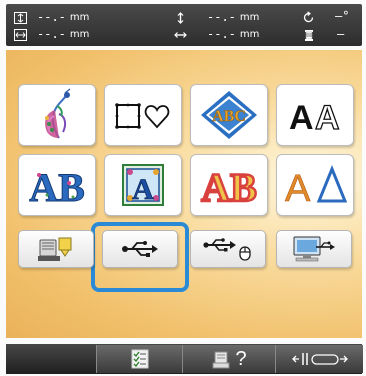 The image size is (366, 376). I want to click on angle-value: –°, so click(342, 16).